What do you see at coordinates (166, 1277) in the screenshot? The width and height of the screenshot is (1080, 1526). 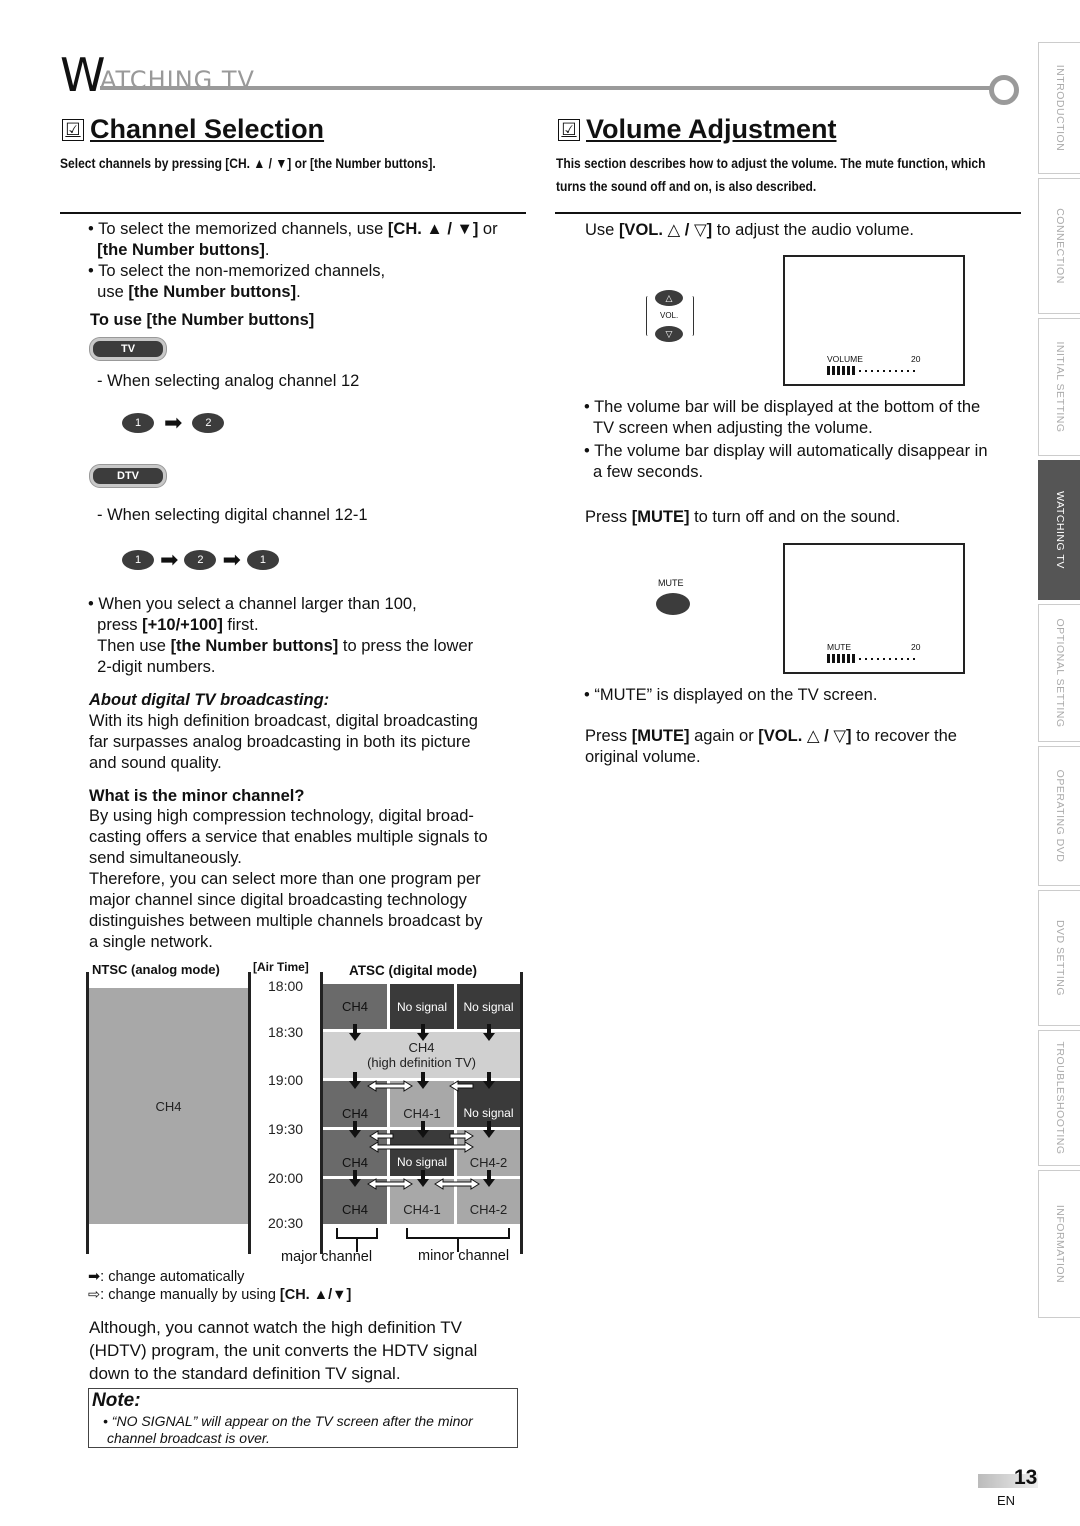 I see `legend-auto: ➡: change automatically` at bounding box center [166, 1277].